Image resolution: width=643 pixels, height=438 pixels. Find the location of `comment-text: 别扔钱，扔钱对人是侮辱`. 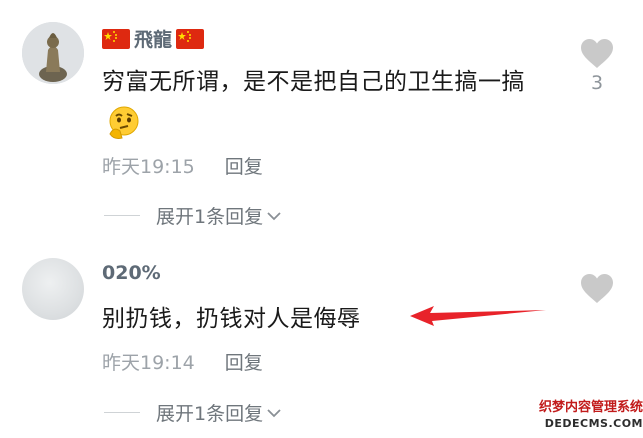

comment-text: 别扔钱，扔钱对人是侮辱 is located at coordinates (262, 319).